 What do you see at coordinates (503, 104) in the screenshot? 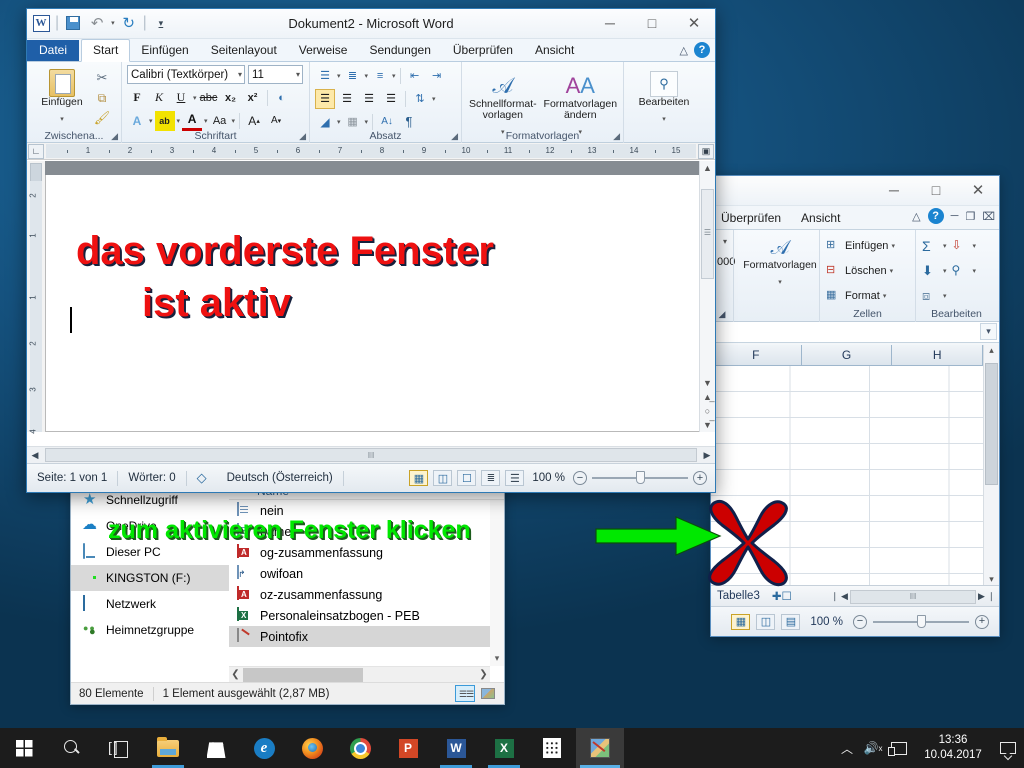
I see `quick-styles-button: 𝒜 Schnellformat- vorlagen ▾` at bounding box center [503, 104].